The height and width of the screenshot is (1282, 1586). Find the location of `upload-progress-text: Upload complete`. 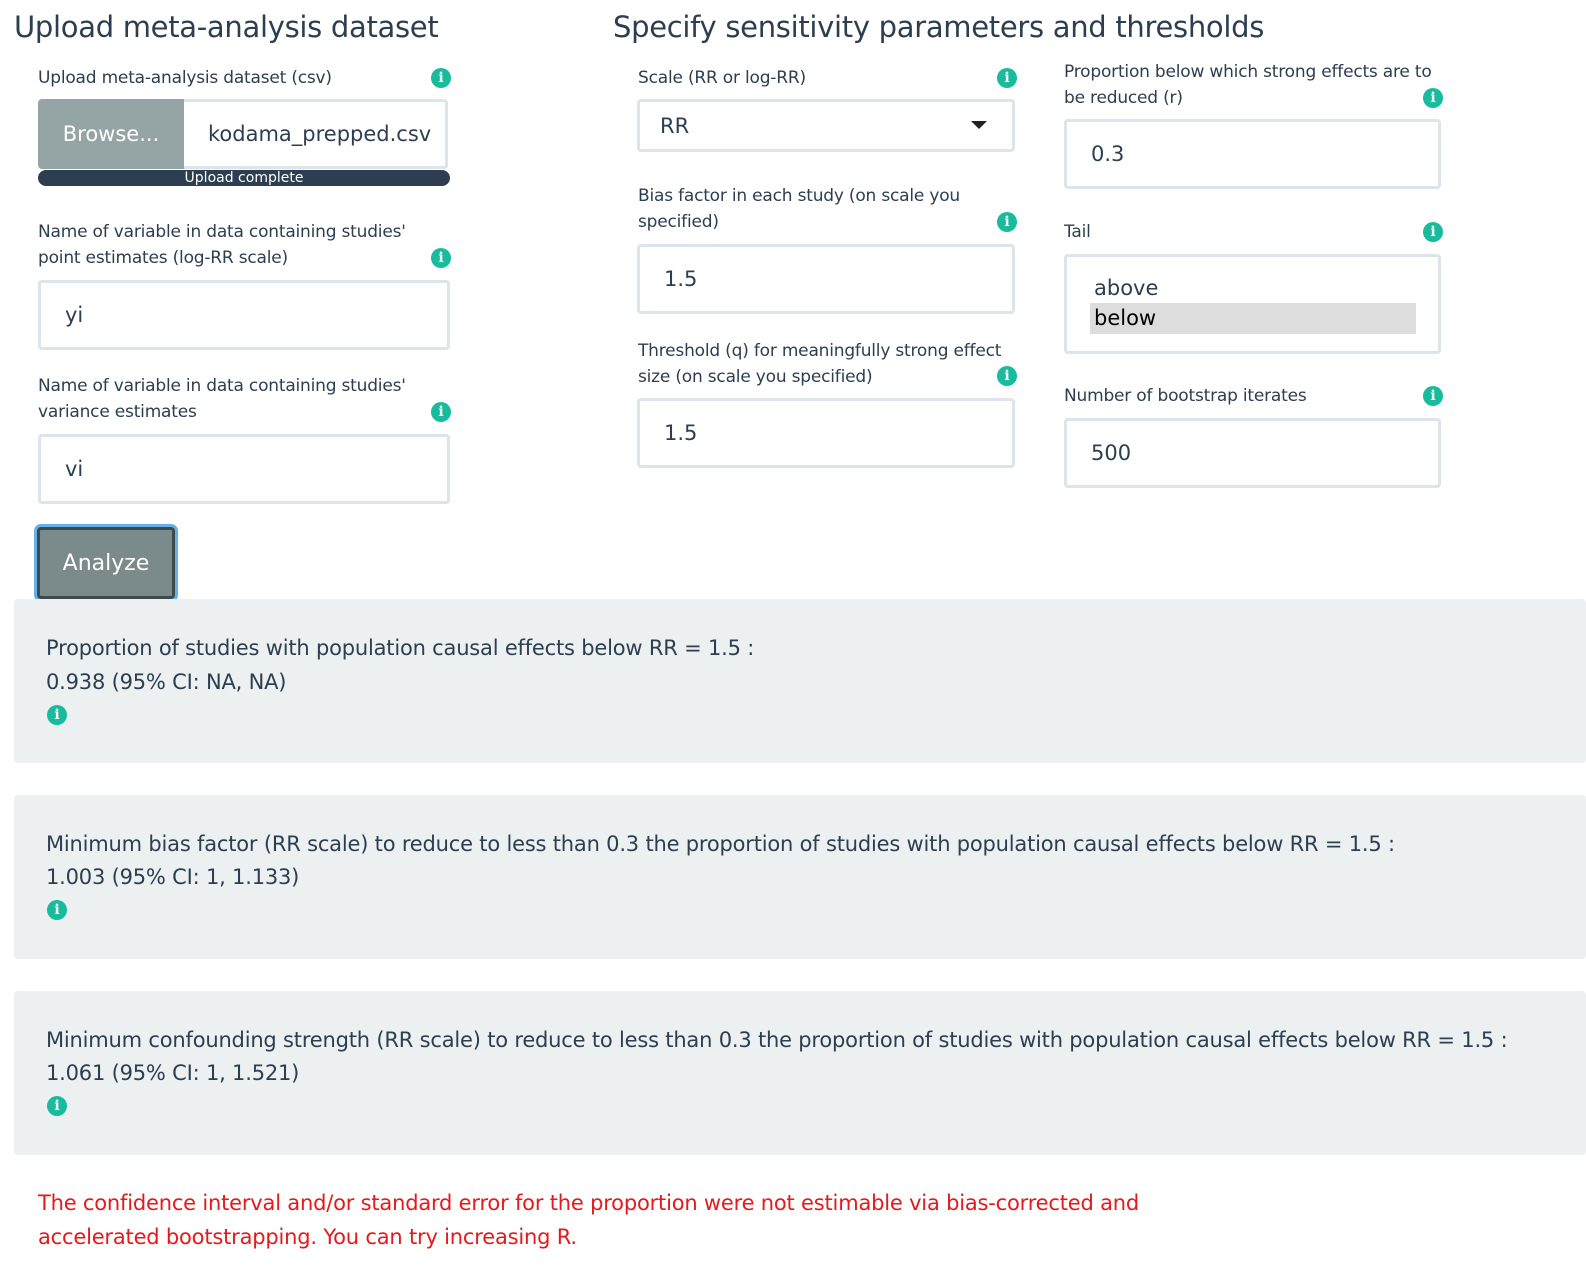

upload-progress-text: Upload complete is located at coordinates (244, 178).